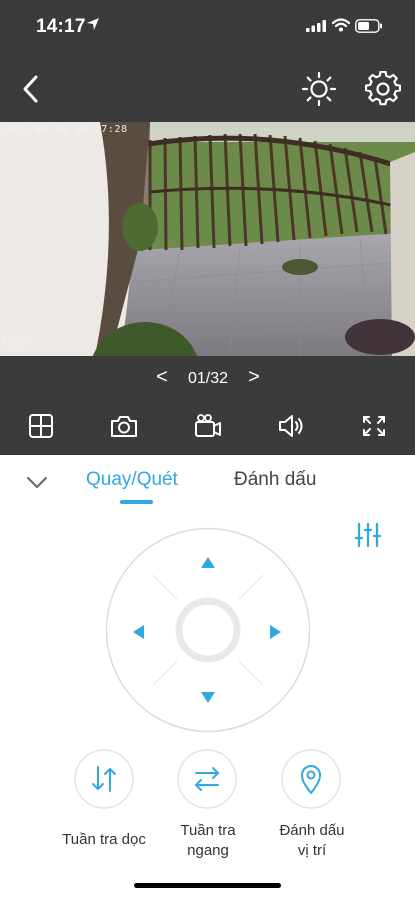 Image resolution: width=415 pixels, height=900 pixels. Describe the element at coordinates (368, 535) in the screenshot. I see `adjust-sliders-icon` at that location.